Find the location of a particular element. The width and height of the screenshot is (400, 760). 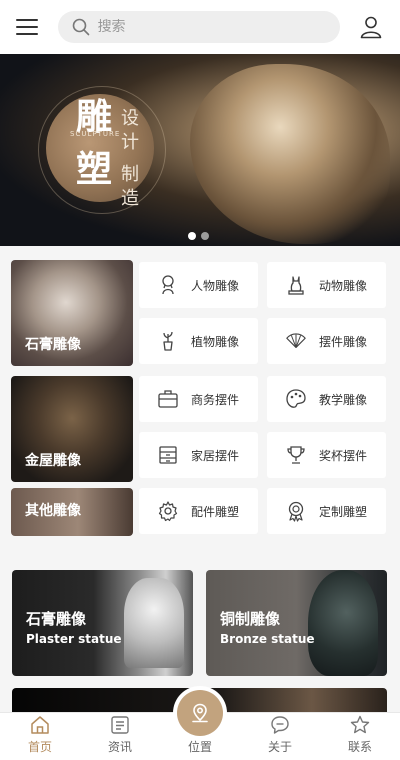

category-label: 其他雕像 is located at coordinates (53, 511).